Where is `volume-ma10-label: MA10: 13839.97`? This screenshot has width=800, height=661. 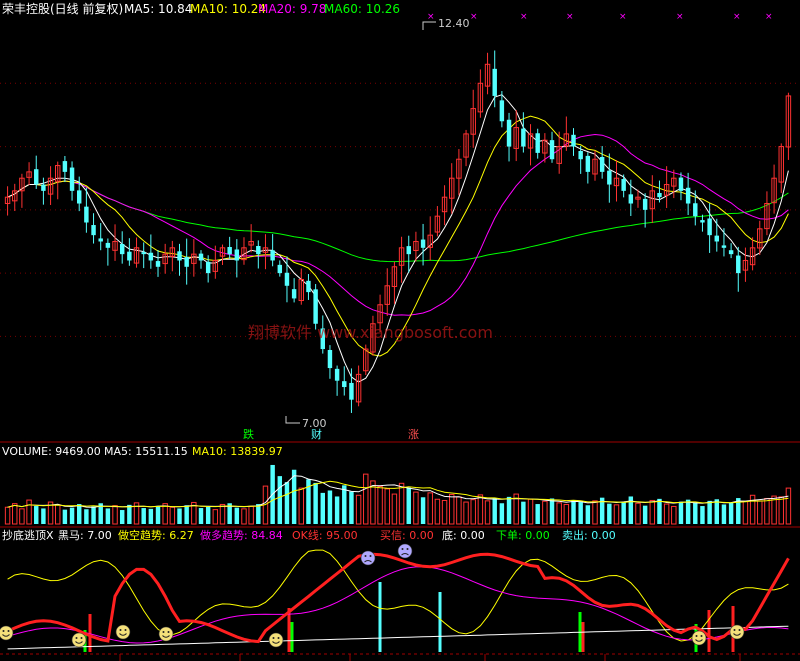
volume-ma10-label: MA10: 13839.97 is located at coordinates (237, 451).